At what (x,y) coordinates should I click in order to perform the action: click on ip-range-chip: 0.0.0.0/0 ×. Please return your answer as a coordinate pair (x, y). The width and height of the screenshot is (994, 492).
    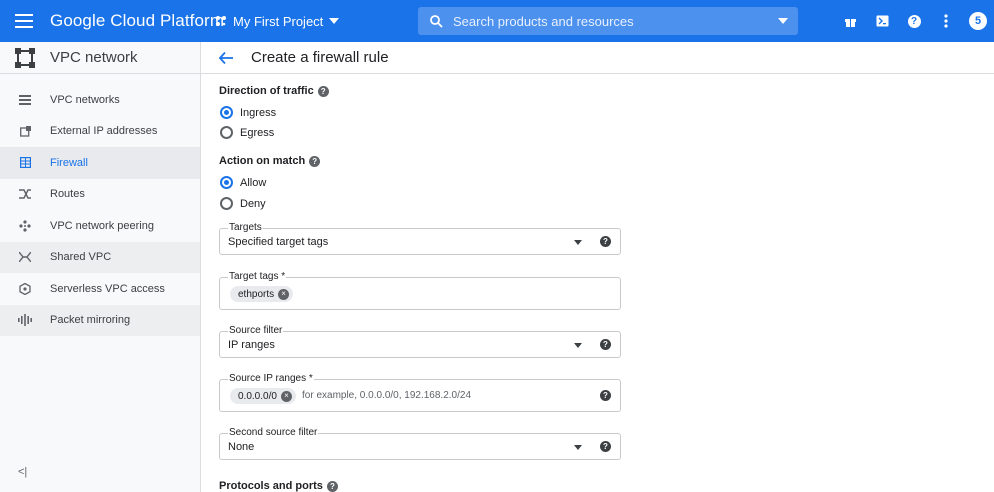
    Looking at the image, I should click on (263, 396).